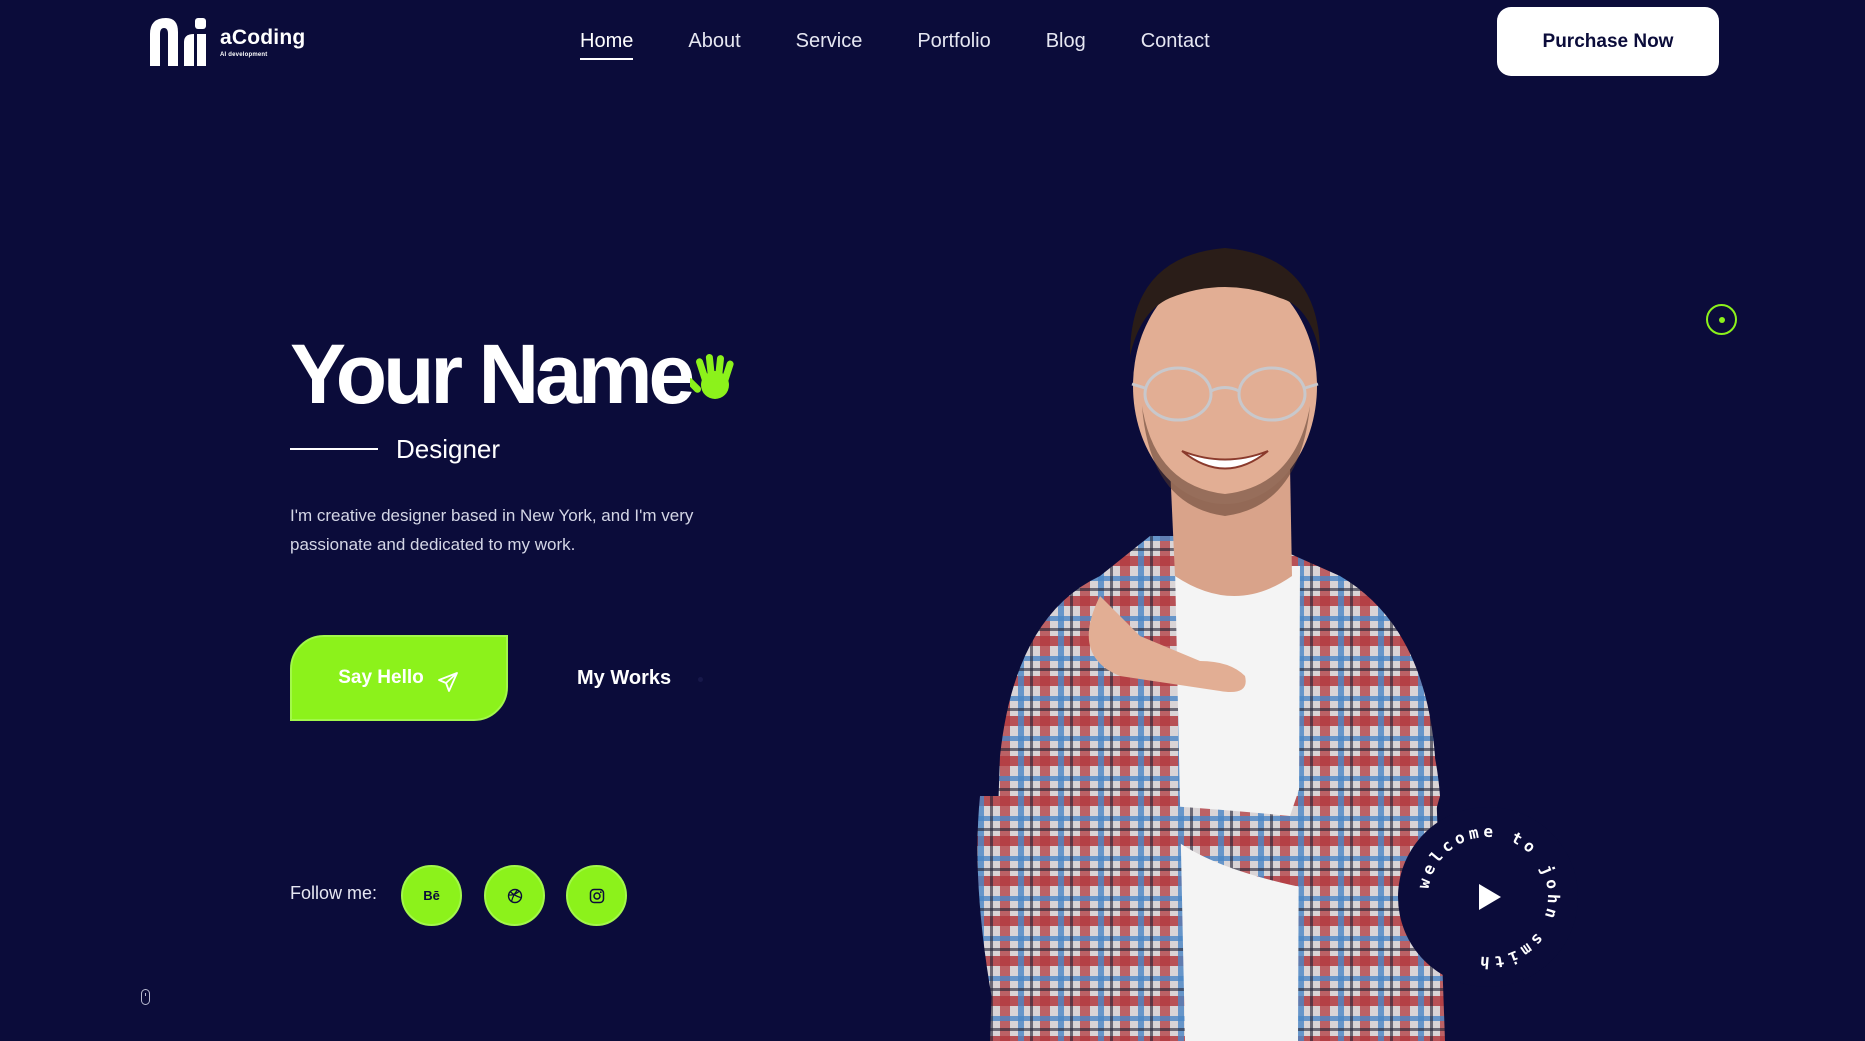  I want to click on hero-role: Designer, so click(448, 449).